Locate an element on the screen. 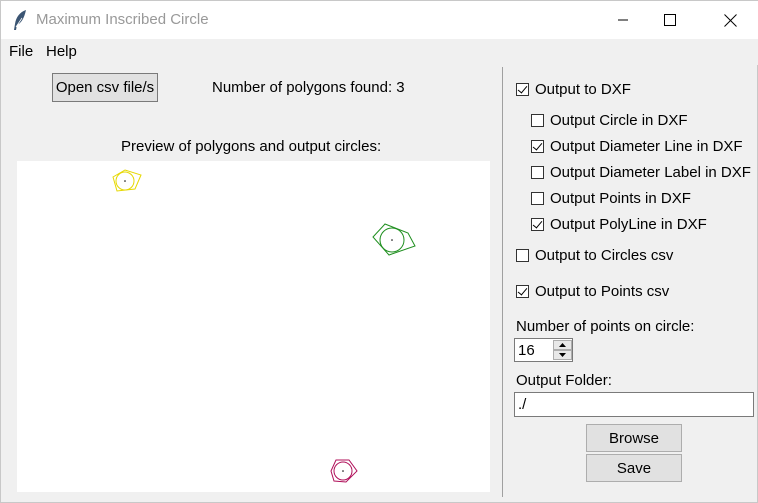 The width and height of the screenshot is (758, 503). points-csv-checkbox is located at coordinates (522, 291).